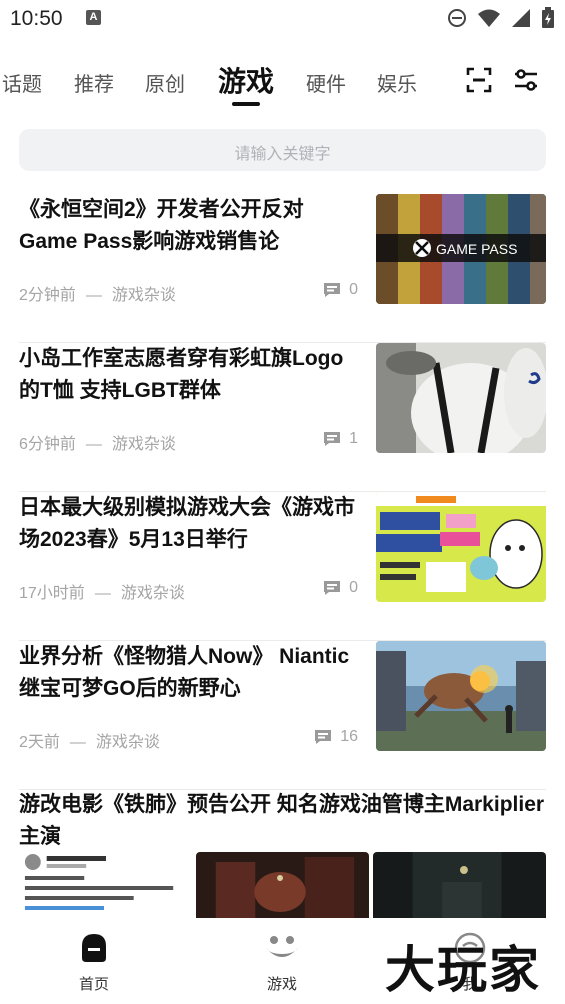 The width and height of the screenshot is (565, 1004). I want to click on article-meta: 6分钟前 — 游戏杂谈, so click(97, 442).